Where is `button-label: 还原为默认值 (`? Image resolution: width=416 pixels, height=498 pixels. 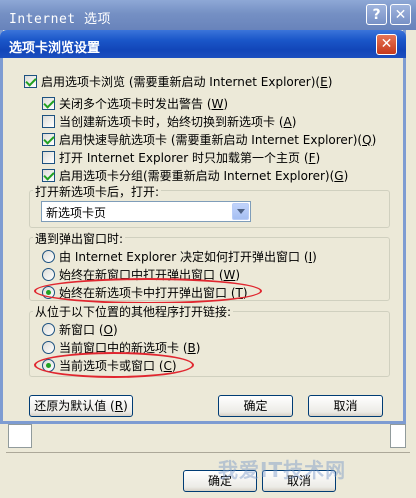
button-label: 还原为默认值 ( is located at coordinates (74, 406).